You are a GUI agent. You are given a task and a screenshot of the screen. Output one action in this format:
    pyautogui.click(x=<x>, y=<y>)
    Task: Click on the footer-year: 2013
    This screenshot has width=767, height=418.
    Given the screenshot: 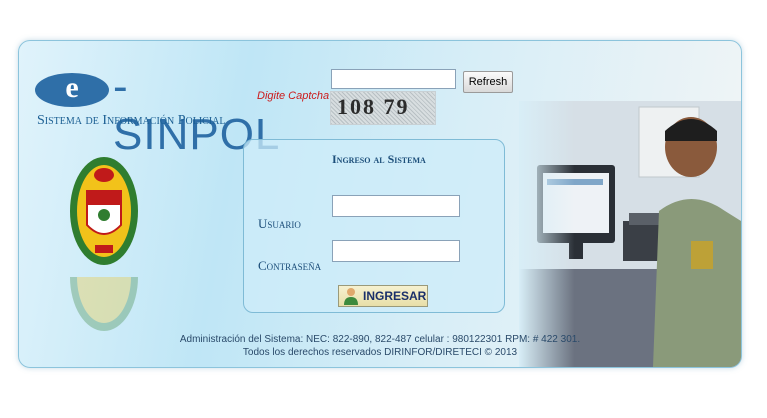 What is the action you would take?
    pyautogui.click(x=506, y=352)
    